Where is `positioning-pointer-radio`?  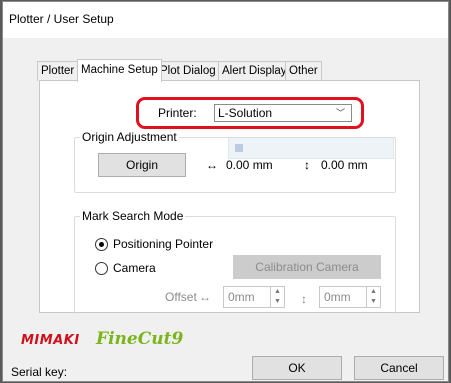
positioning-pointer-radio is located at coordinates (101, 244).